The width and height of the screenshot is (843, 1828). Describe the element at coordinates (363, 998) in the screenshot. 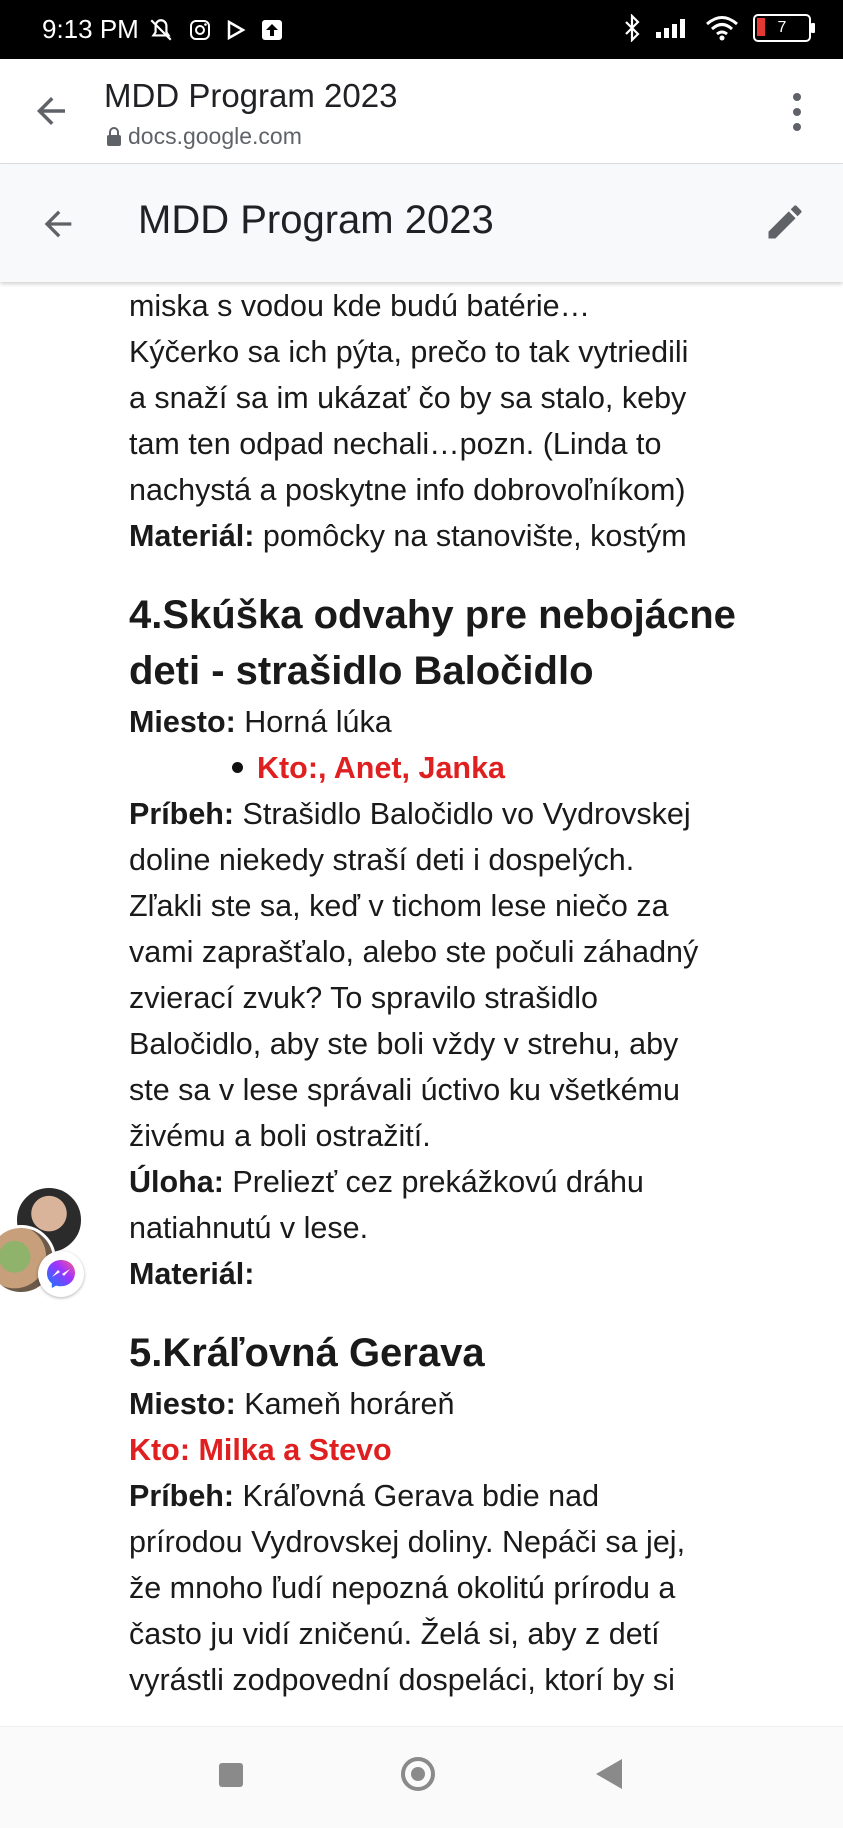

I see `text-line: zvierací zvuk? To spravilo strašidlo` at that location.